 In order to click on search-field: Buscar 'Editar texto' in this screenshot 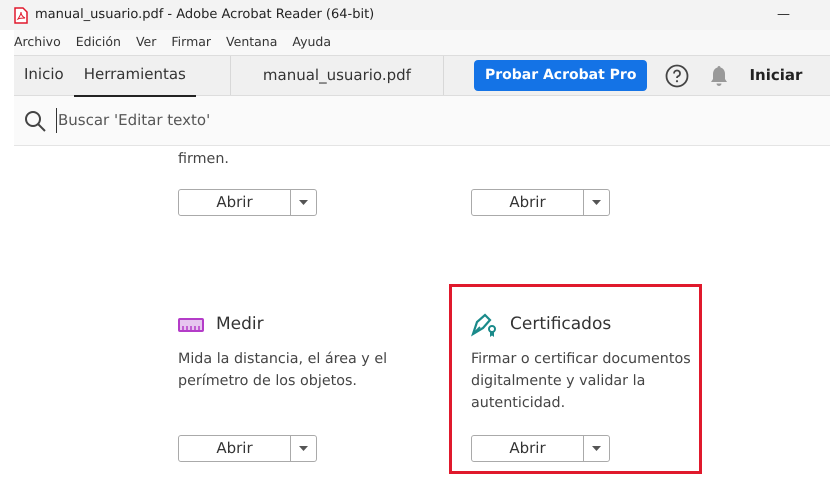, I will do `click(206, 120)`.